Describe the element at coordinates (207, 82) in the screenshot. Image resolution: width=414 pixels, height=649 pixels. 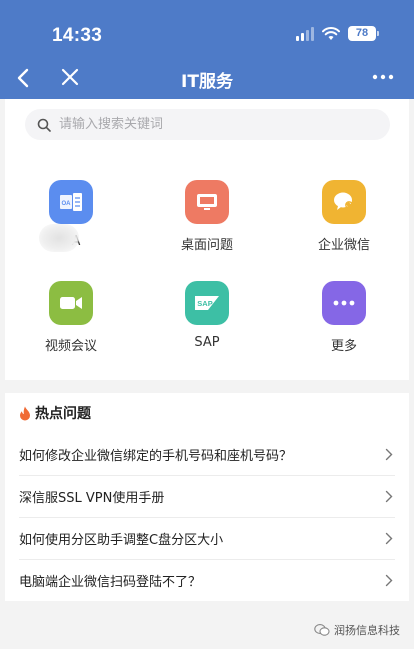
I see `page-title: IT服务` at that location.